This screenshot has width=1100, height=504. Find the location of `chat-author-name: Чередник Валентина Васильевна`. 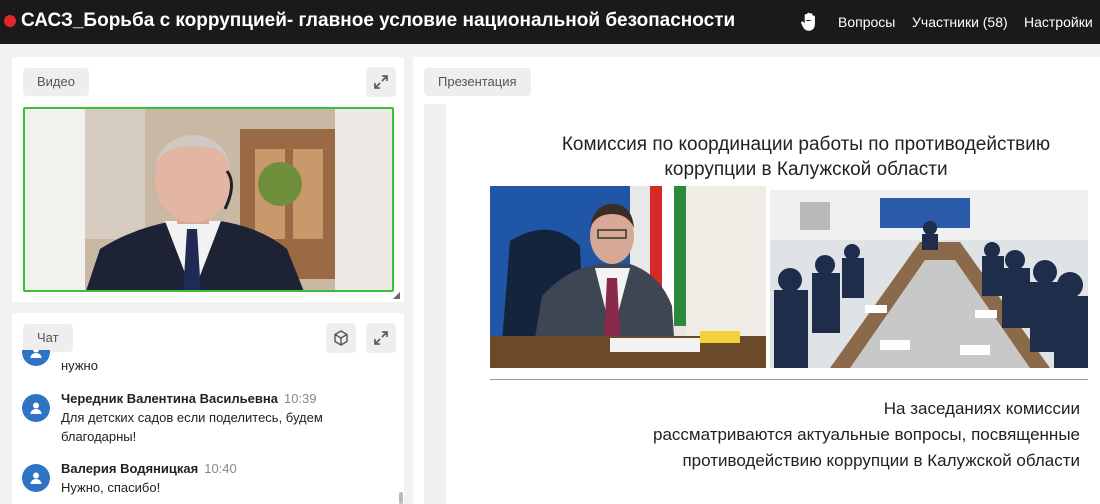

chat-author-name: Чередник Валентина Васильевна is located at coordinates (169, 398).